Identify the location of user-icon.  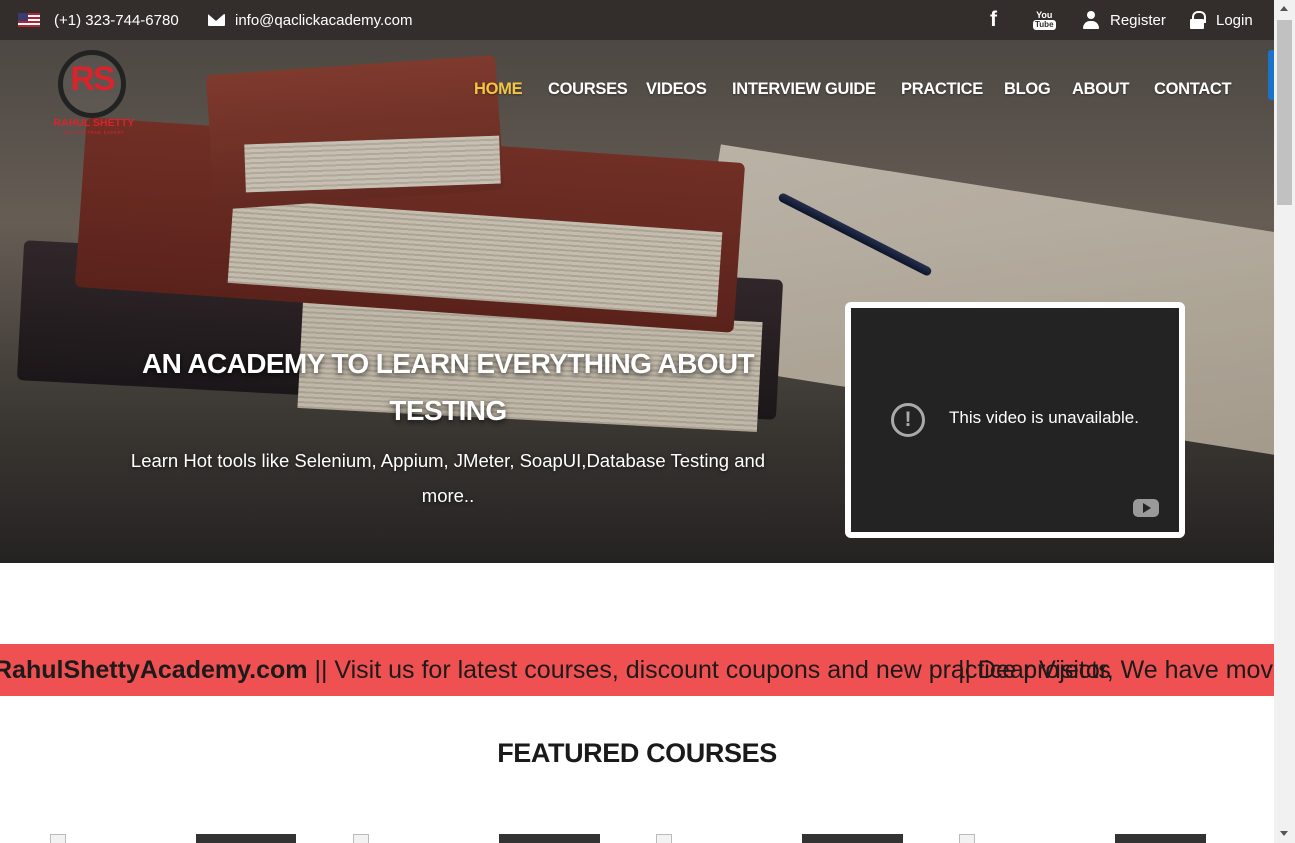
(1091, 20).